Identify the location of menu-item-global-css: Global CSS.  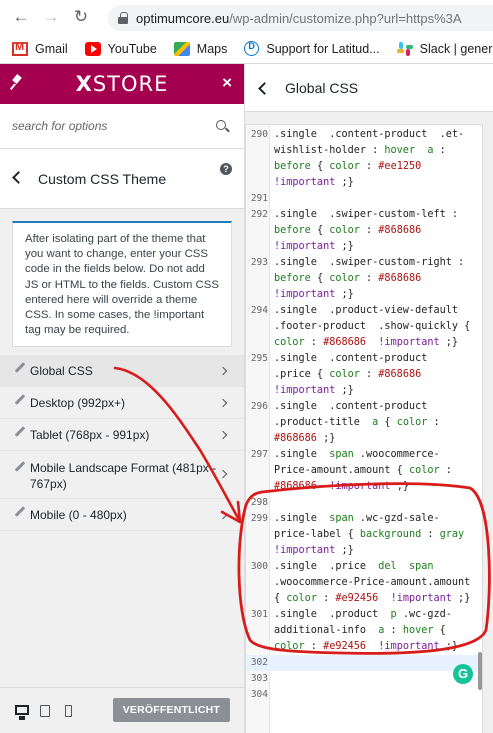
(122, 371).